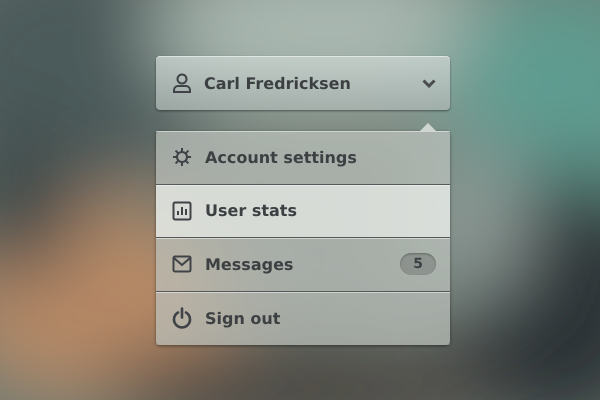  I want to click on menu-item: Account settings, so click(303, 157).